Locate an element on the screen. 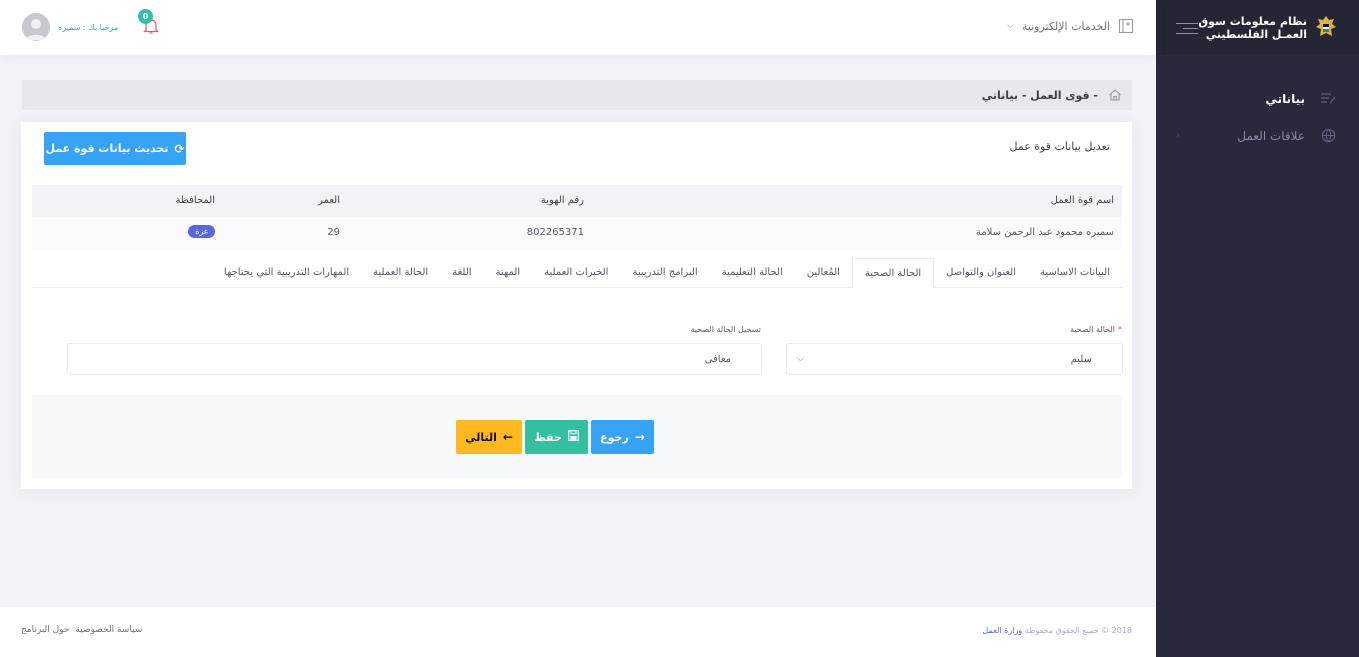  header-id: رقم الهوية is located at coordinates (562, 200).